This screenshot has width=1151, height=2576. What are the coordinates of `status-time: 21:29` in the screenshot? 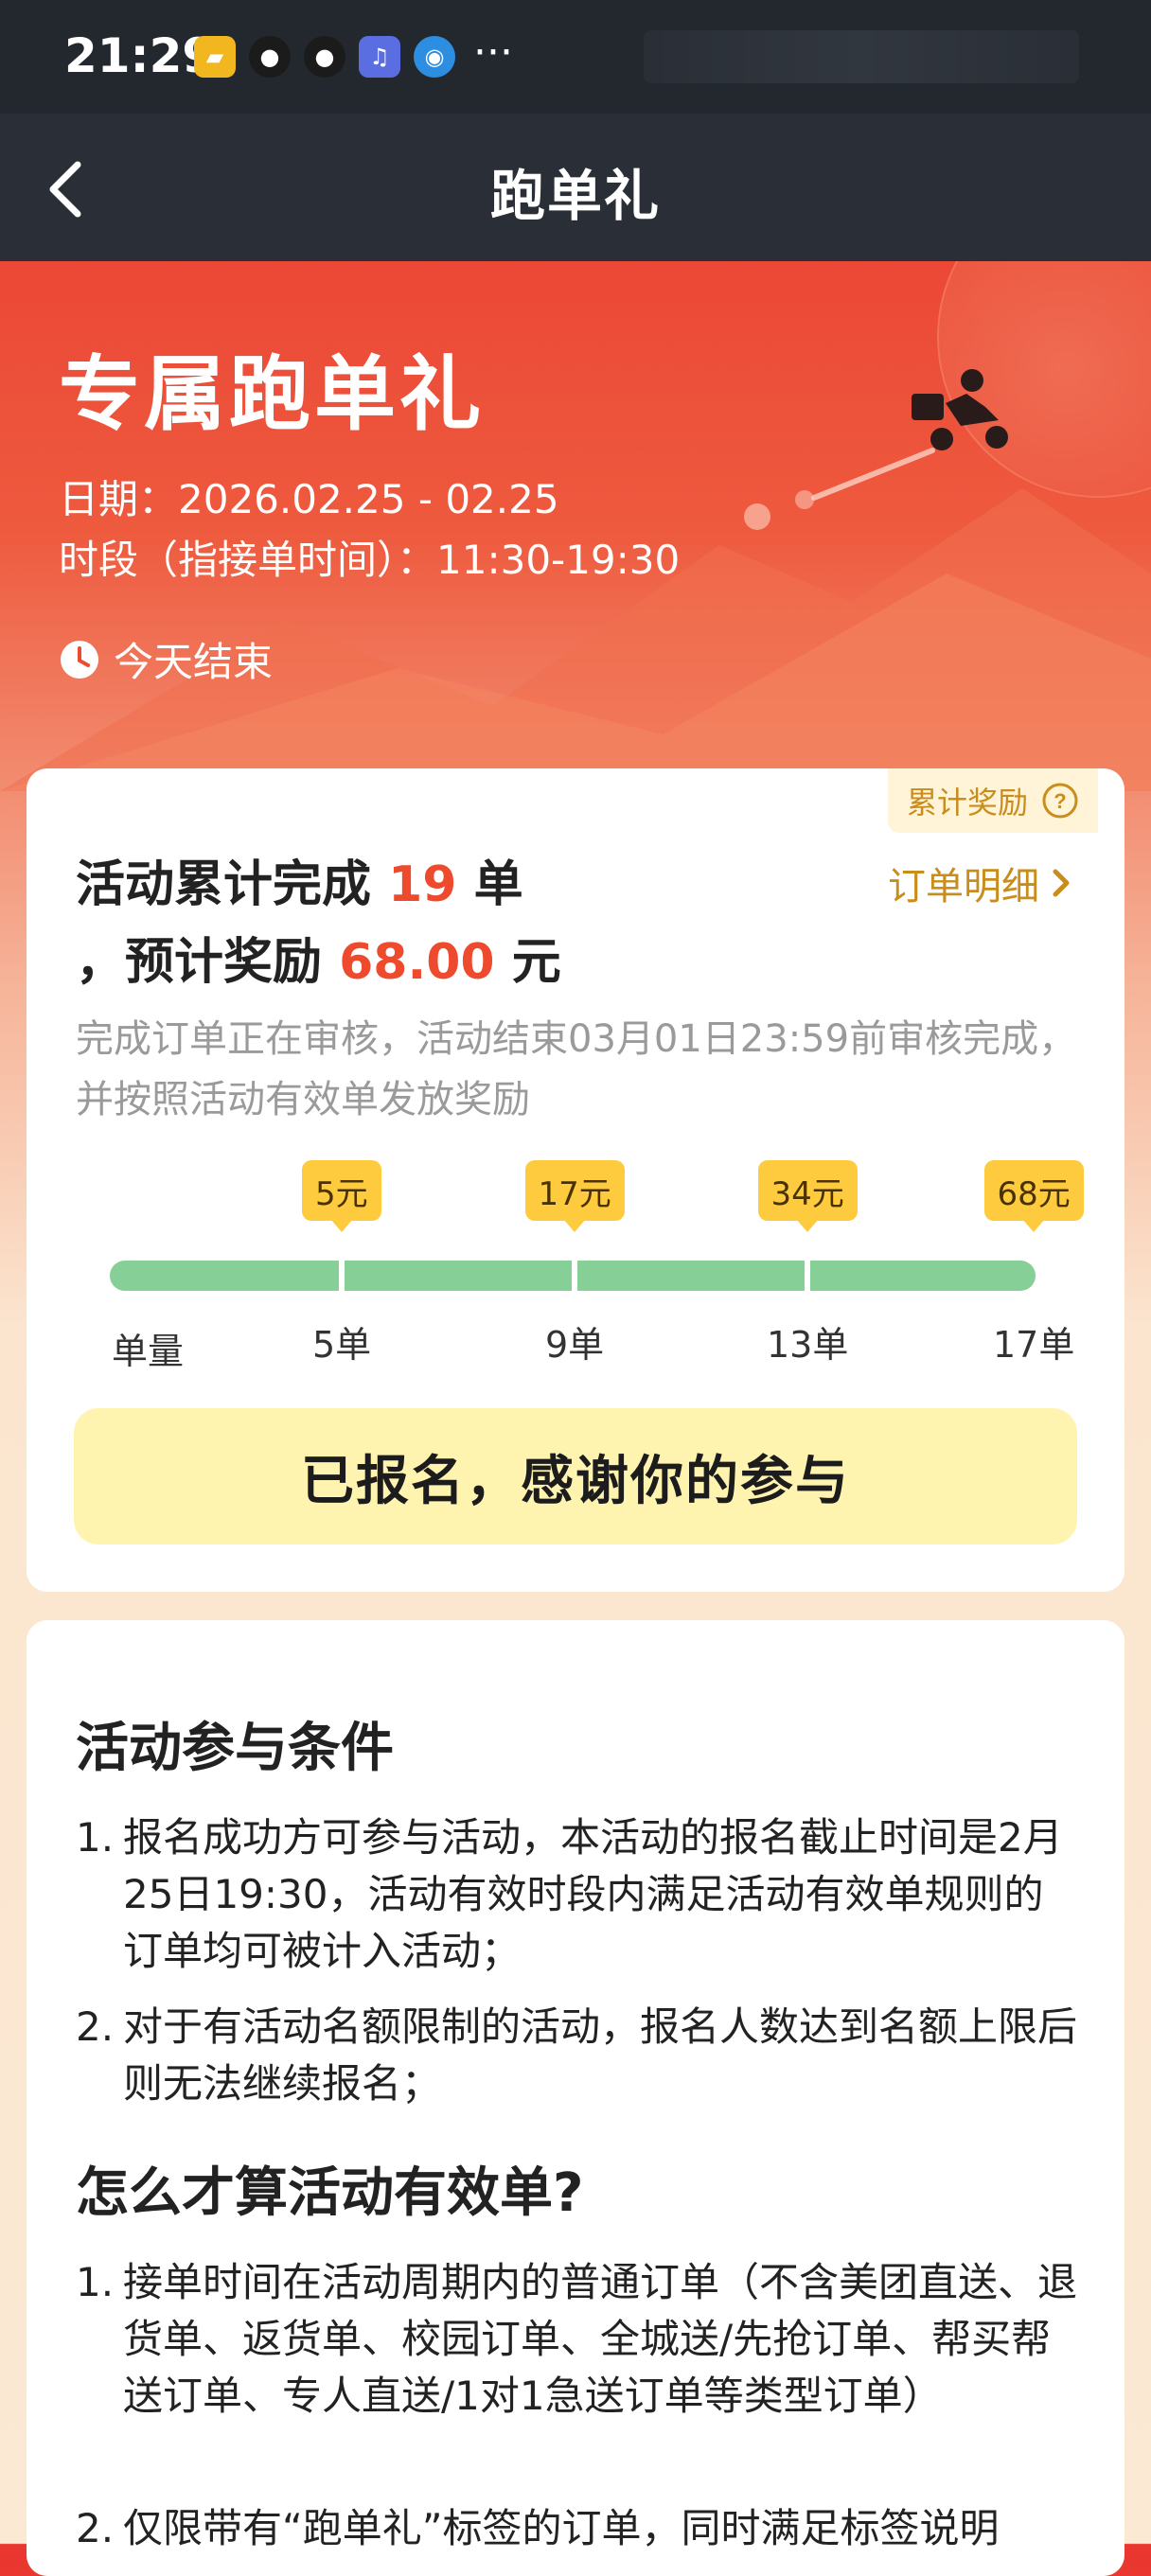 It's located at (140, 55).